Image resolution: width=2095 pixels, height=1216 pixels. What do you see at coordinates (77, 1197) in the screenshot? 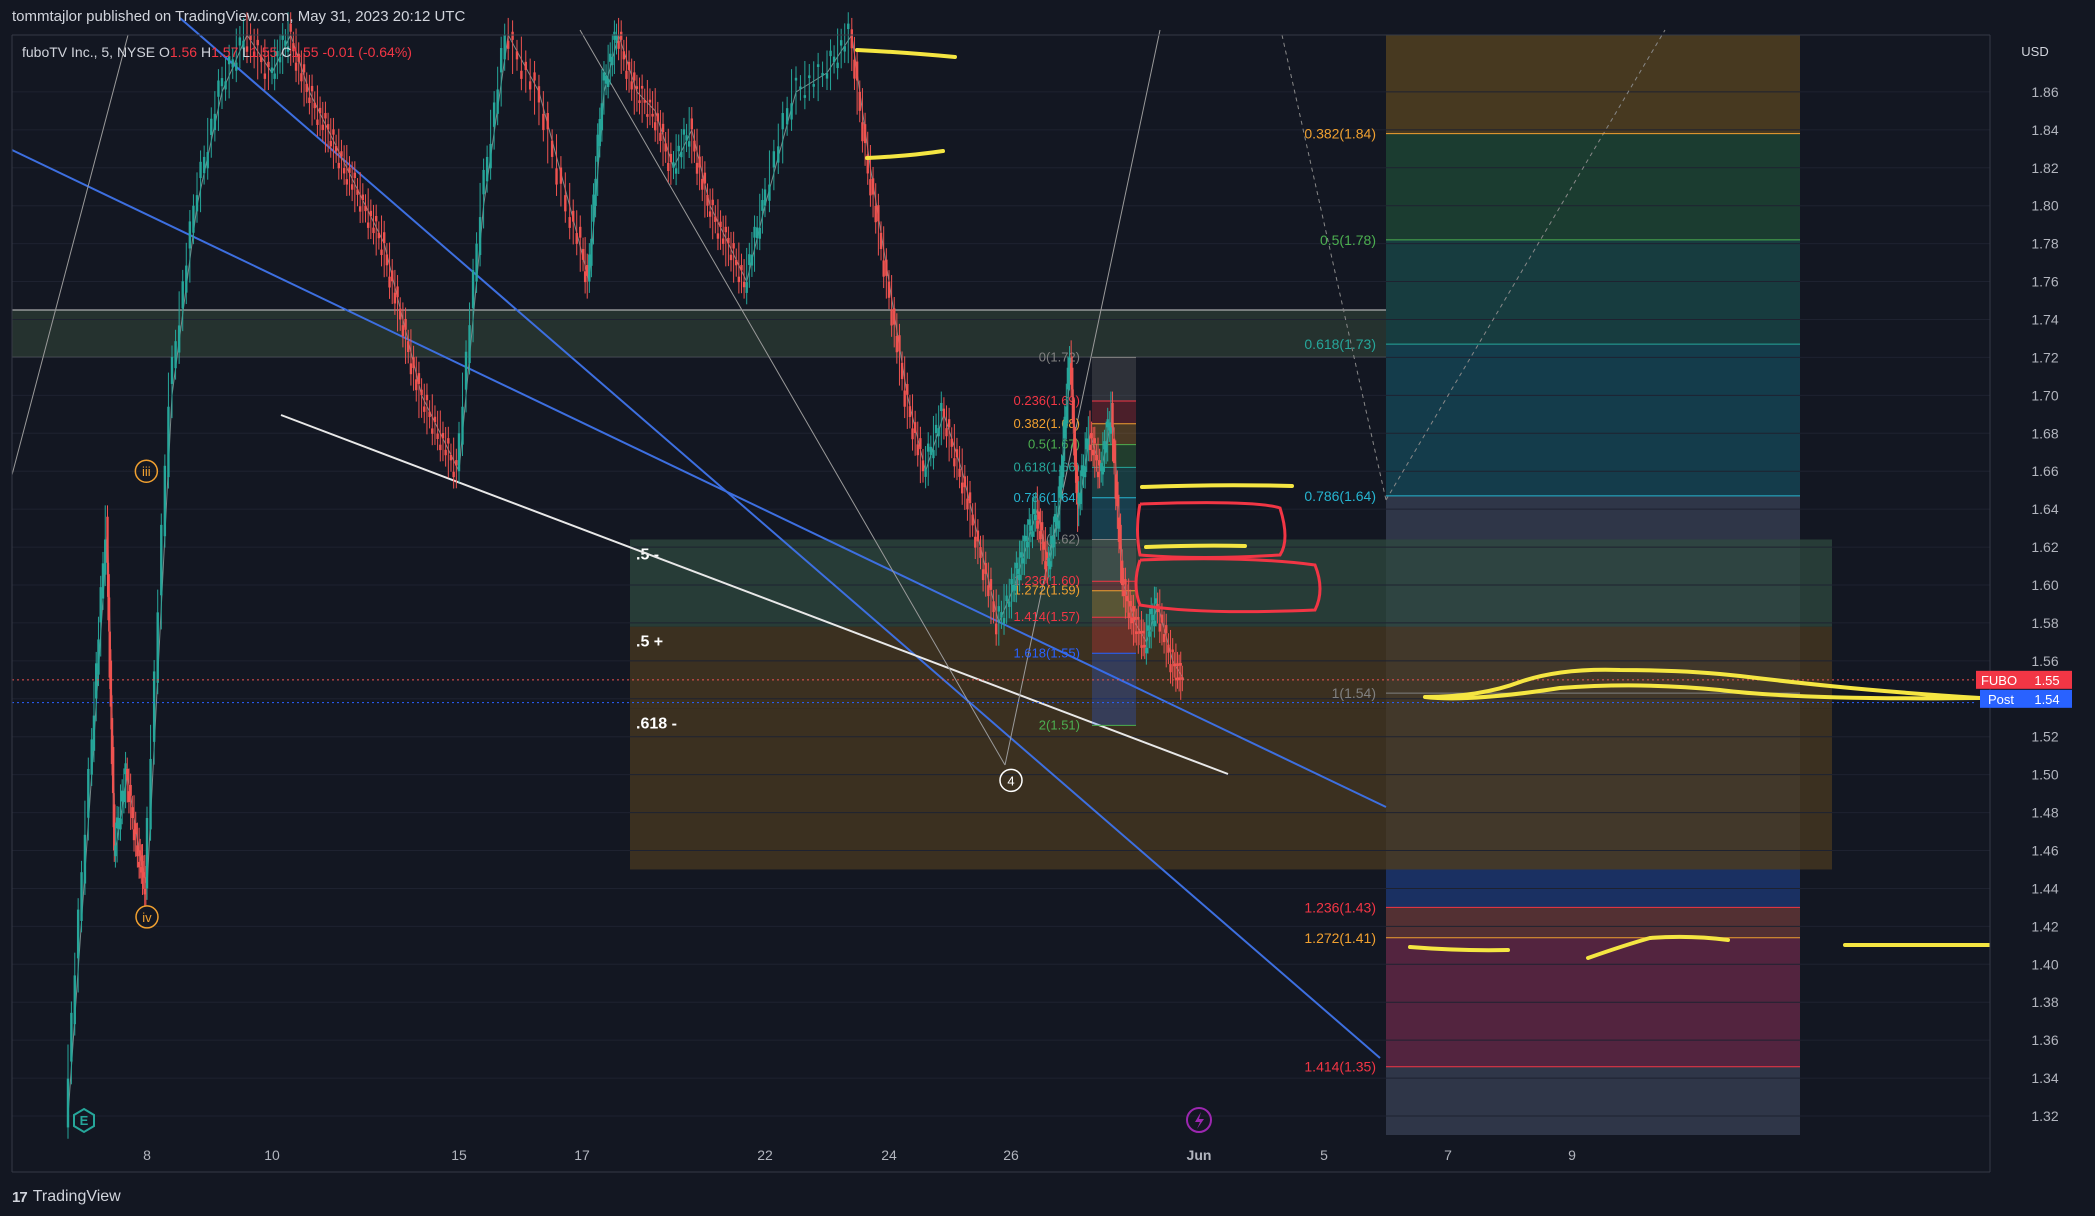
I see `footer-brand: TradingView` at bounding box center [77, 1197].